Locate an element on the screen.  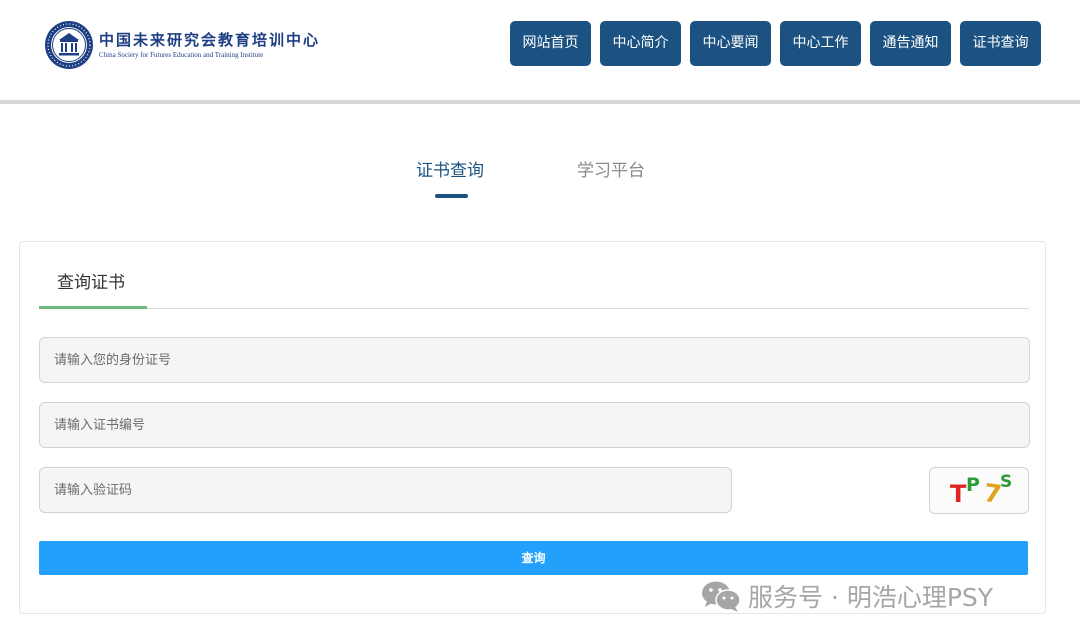
query-button: 查询 is located at coordinates (533, 558).